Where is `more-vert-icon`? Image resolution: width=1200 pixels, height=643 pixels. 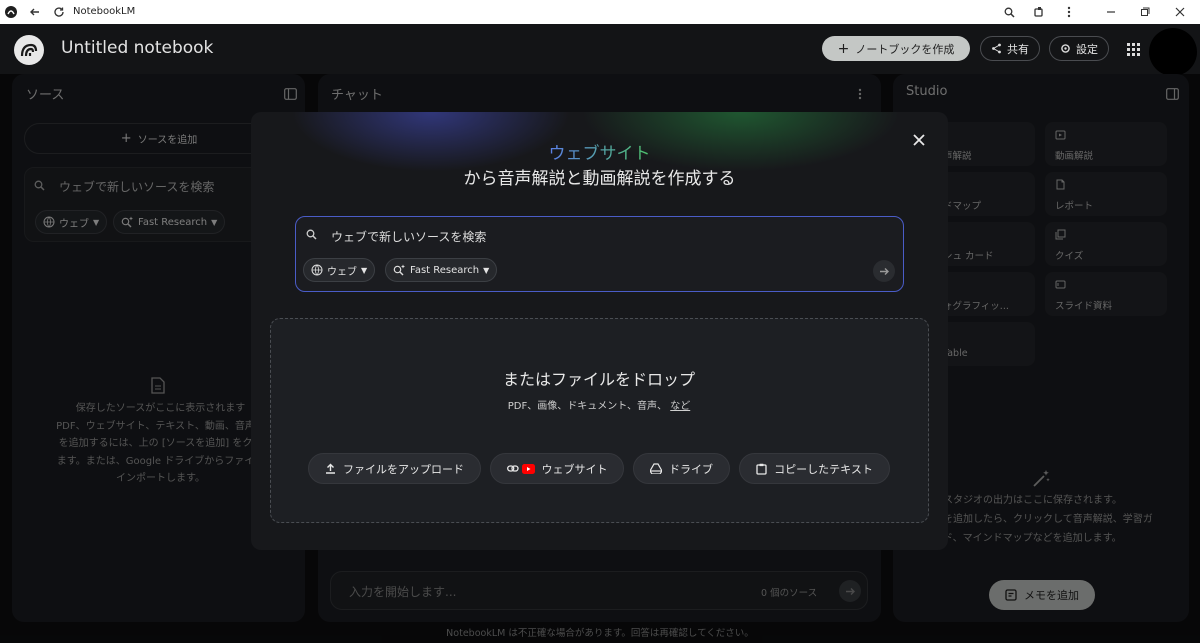
more-vert-icon is located at coordinates (1069, 12).